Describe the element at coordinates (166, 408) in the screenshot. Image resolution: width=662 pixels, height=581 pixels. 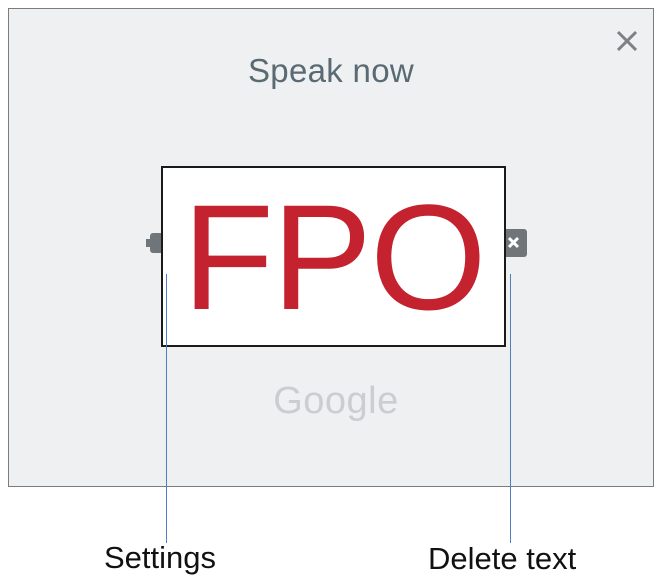
I see `settings-callout-line` at that location.